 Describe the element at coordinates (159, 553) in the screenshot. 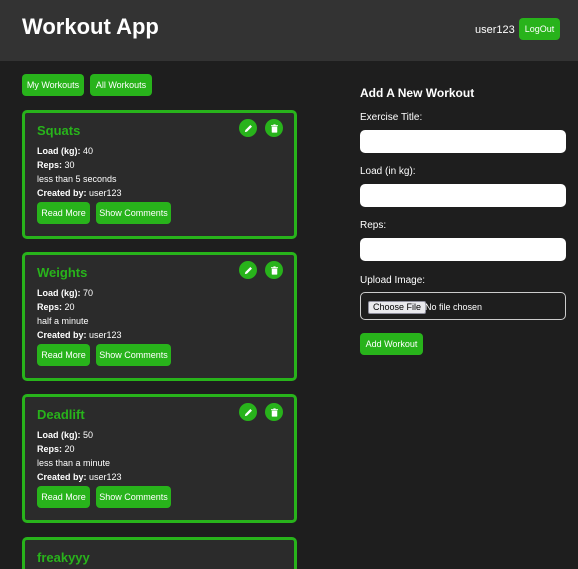

I see `workout-card: freakyyy` at that location.